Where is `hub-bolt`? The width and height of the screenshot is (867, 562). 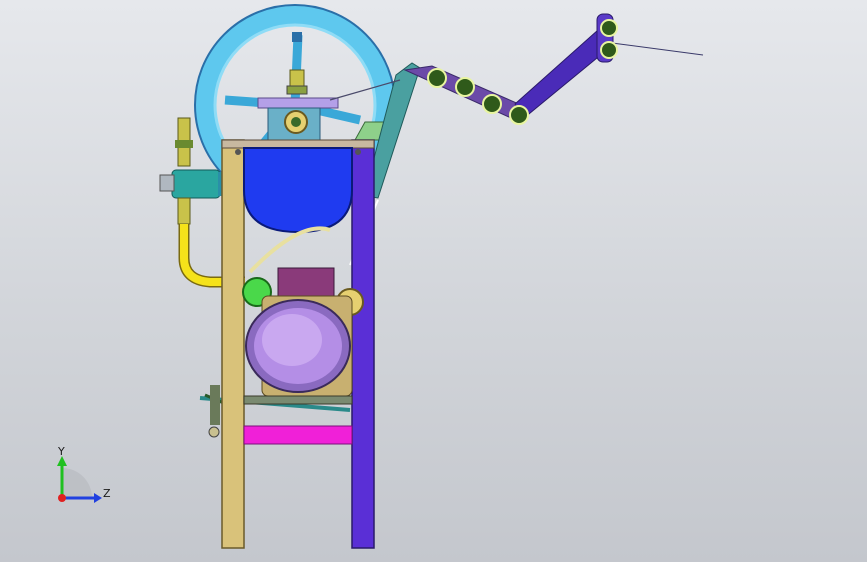
hub-bolt is located at coordinates (298, 89).